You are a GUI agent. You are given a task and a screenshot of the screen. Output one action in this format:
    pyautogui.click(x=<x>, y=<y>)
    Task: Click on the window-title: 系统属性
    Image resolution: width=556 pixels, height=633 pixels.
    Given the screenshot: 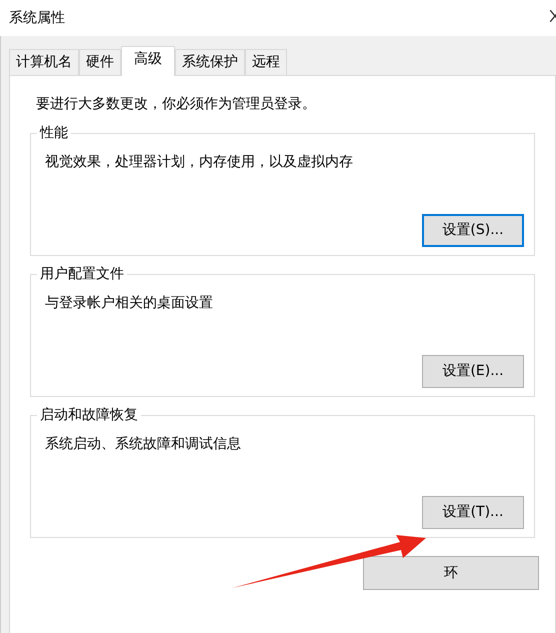 What is the action you would take?
    pyautogui.click(x=37, y=18)
    